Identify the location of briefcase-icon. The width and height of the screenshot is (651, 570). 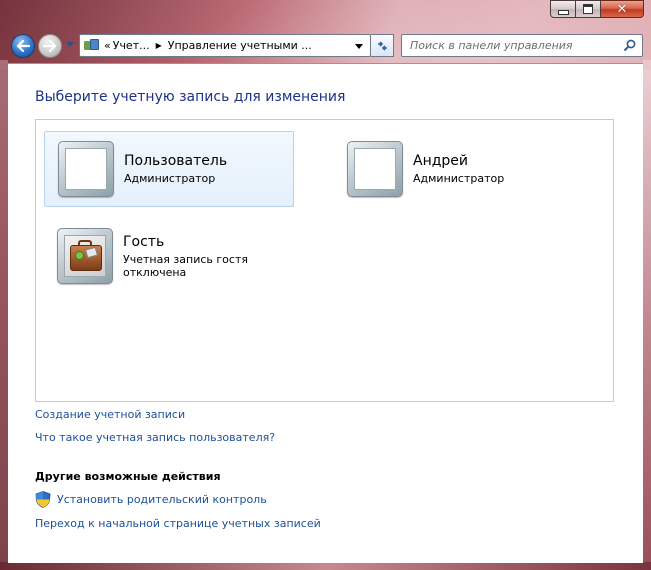
(85, 256).